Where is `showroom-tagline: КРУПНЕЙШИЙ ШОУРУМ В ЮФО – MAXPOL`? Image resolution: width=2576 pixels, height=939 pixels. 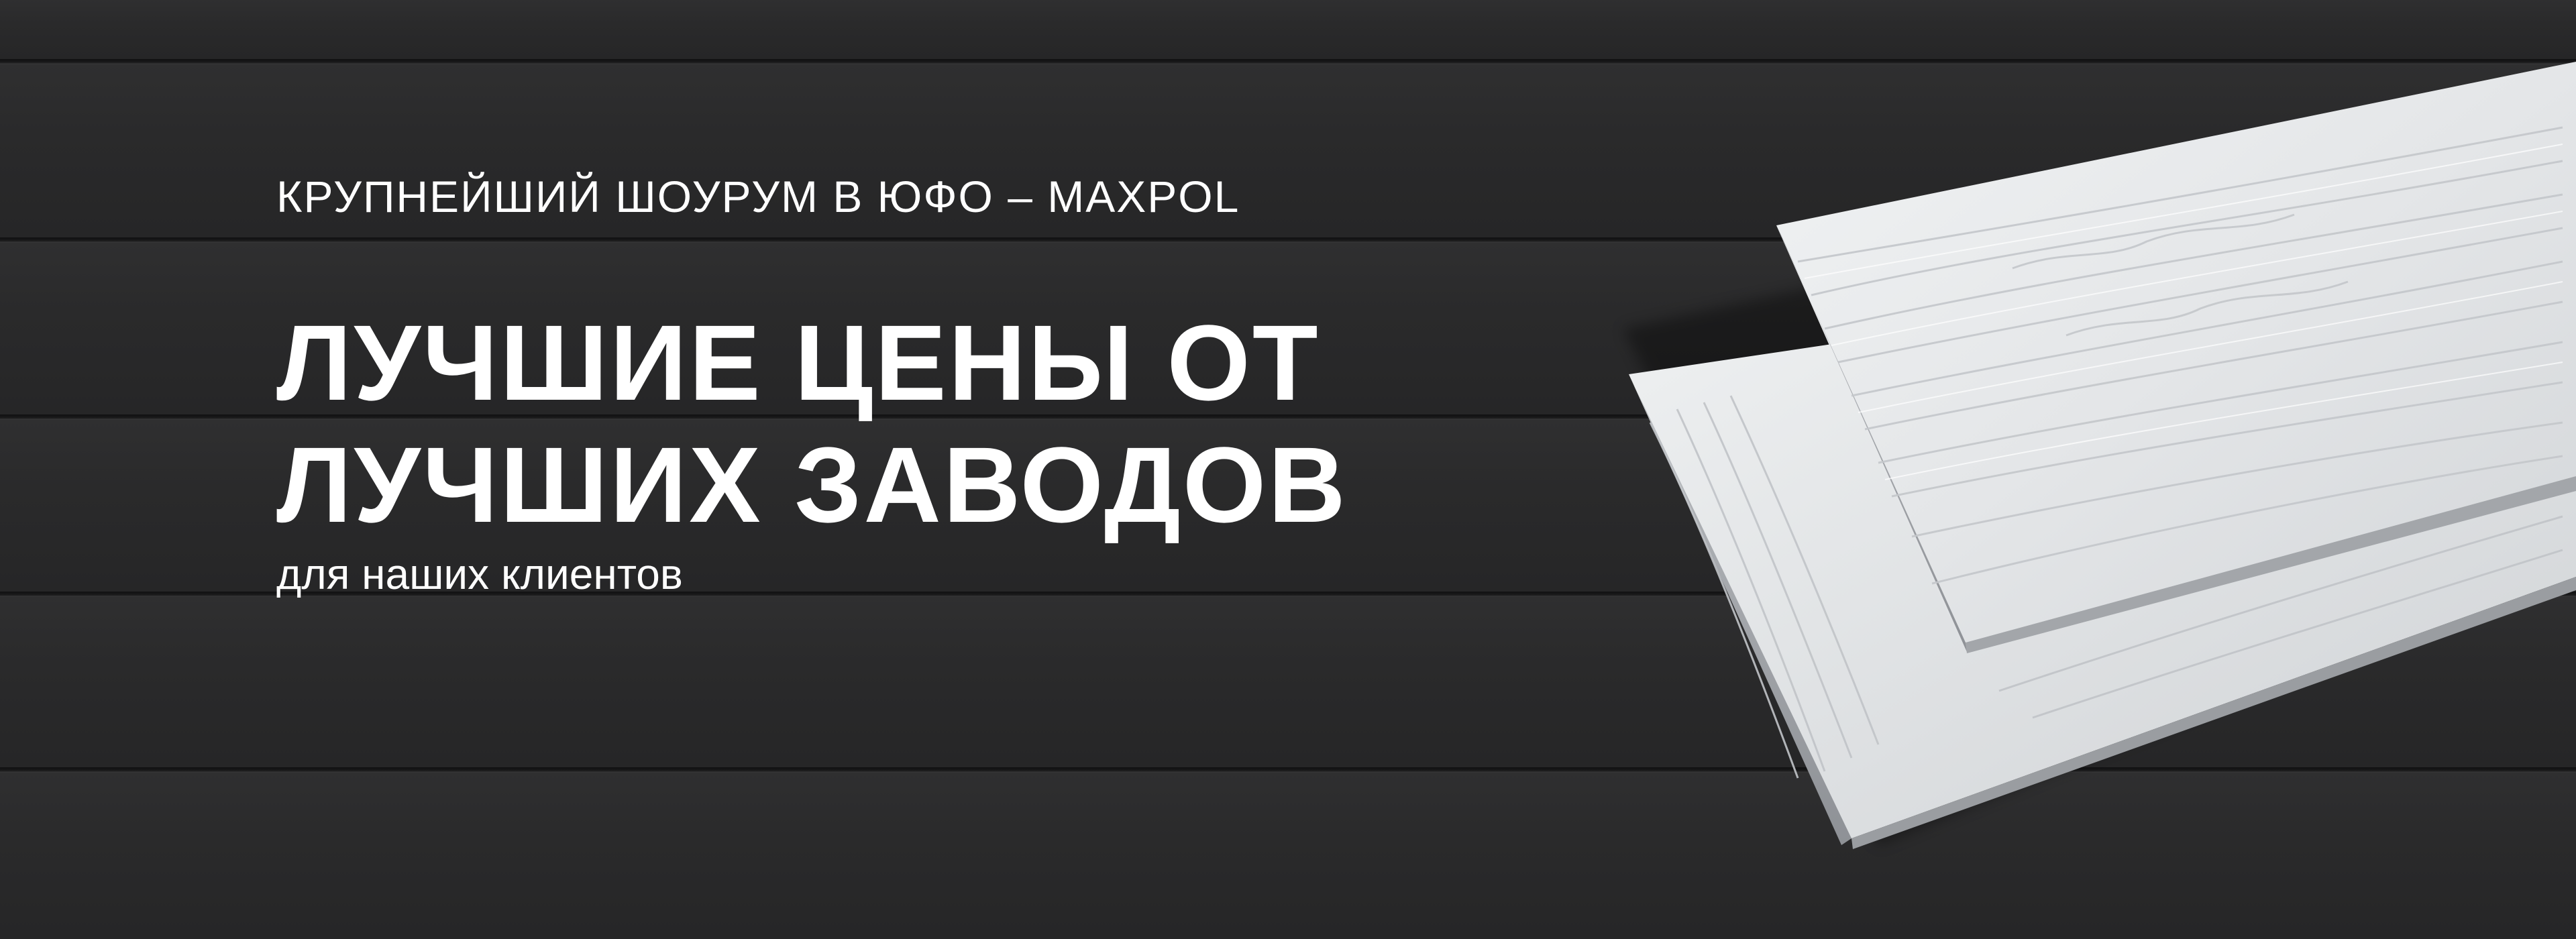
showroom-tagline: КРУПНЕЙШИЙ ШОУРУМ В ЮФО – MAXPOL is located at coordinates (758, 196).